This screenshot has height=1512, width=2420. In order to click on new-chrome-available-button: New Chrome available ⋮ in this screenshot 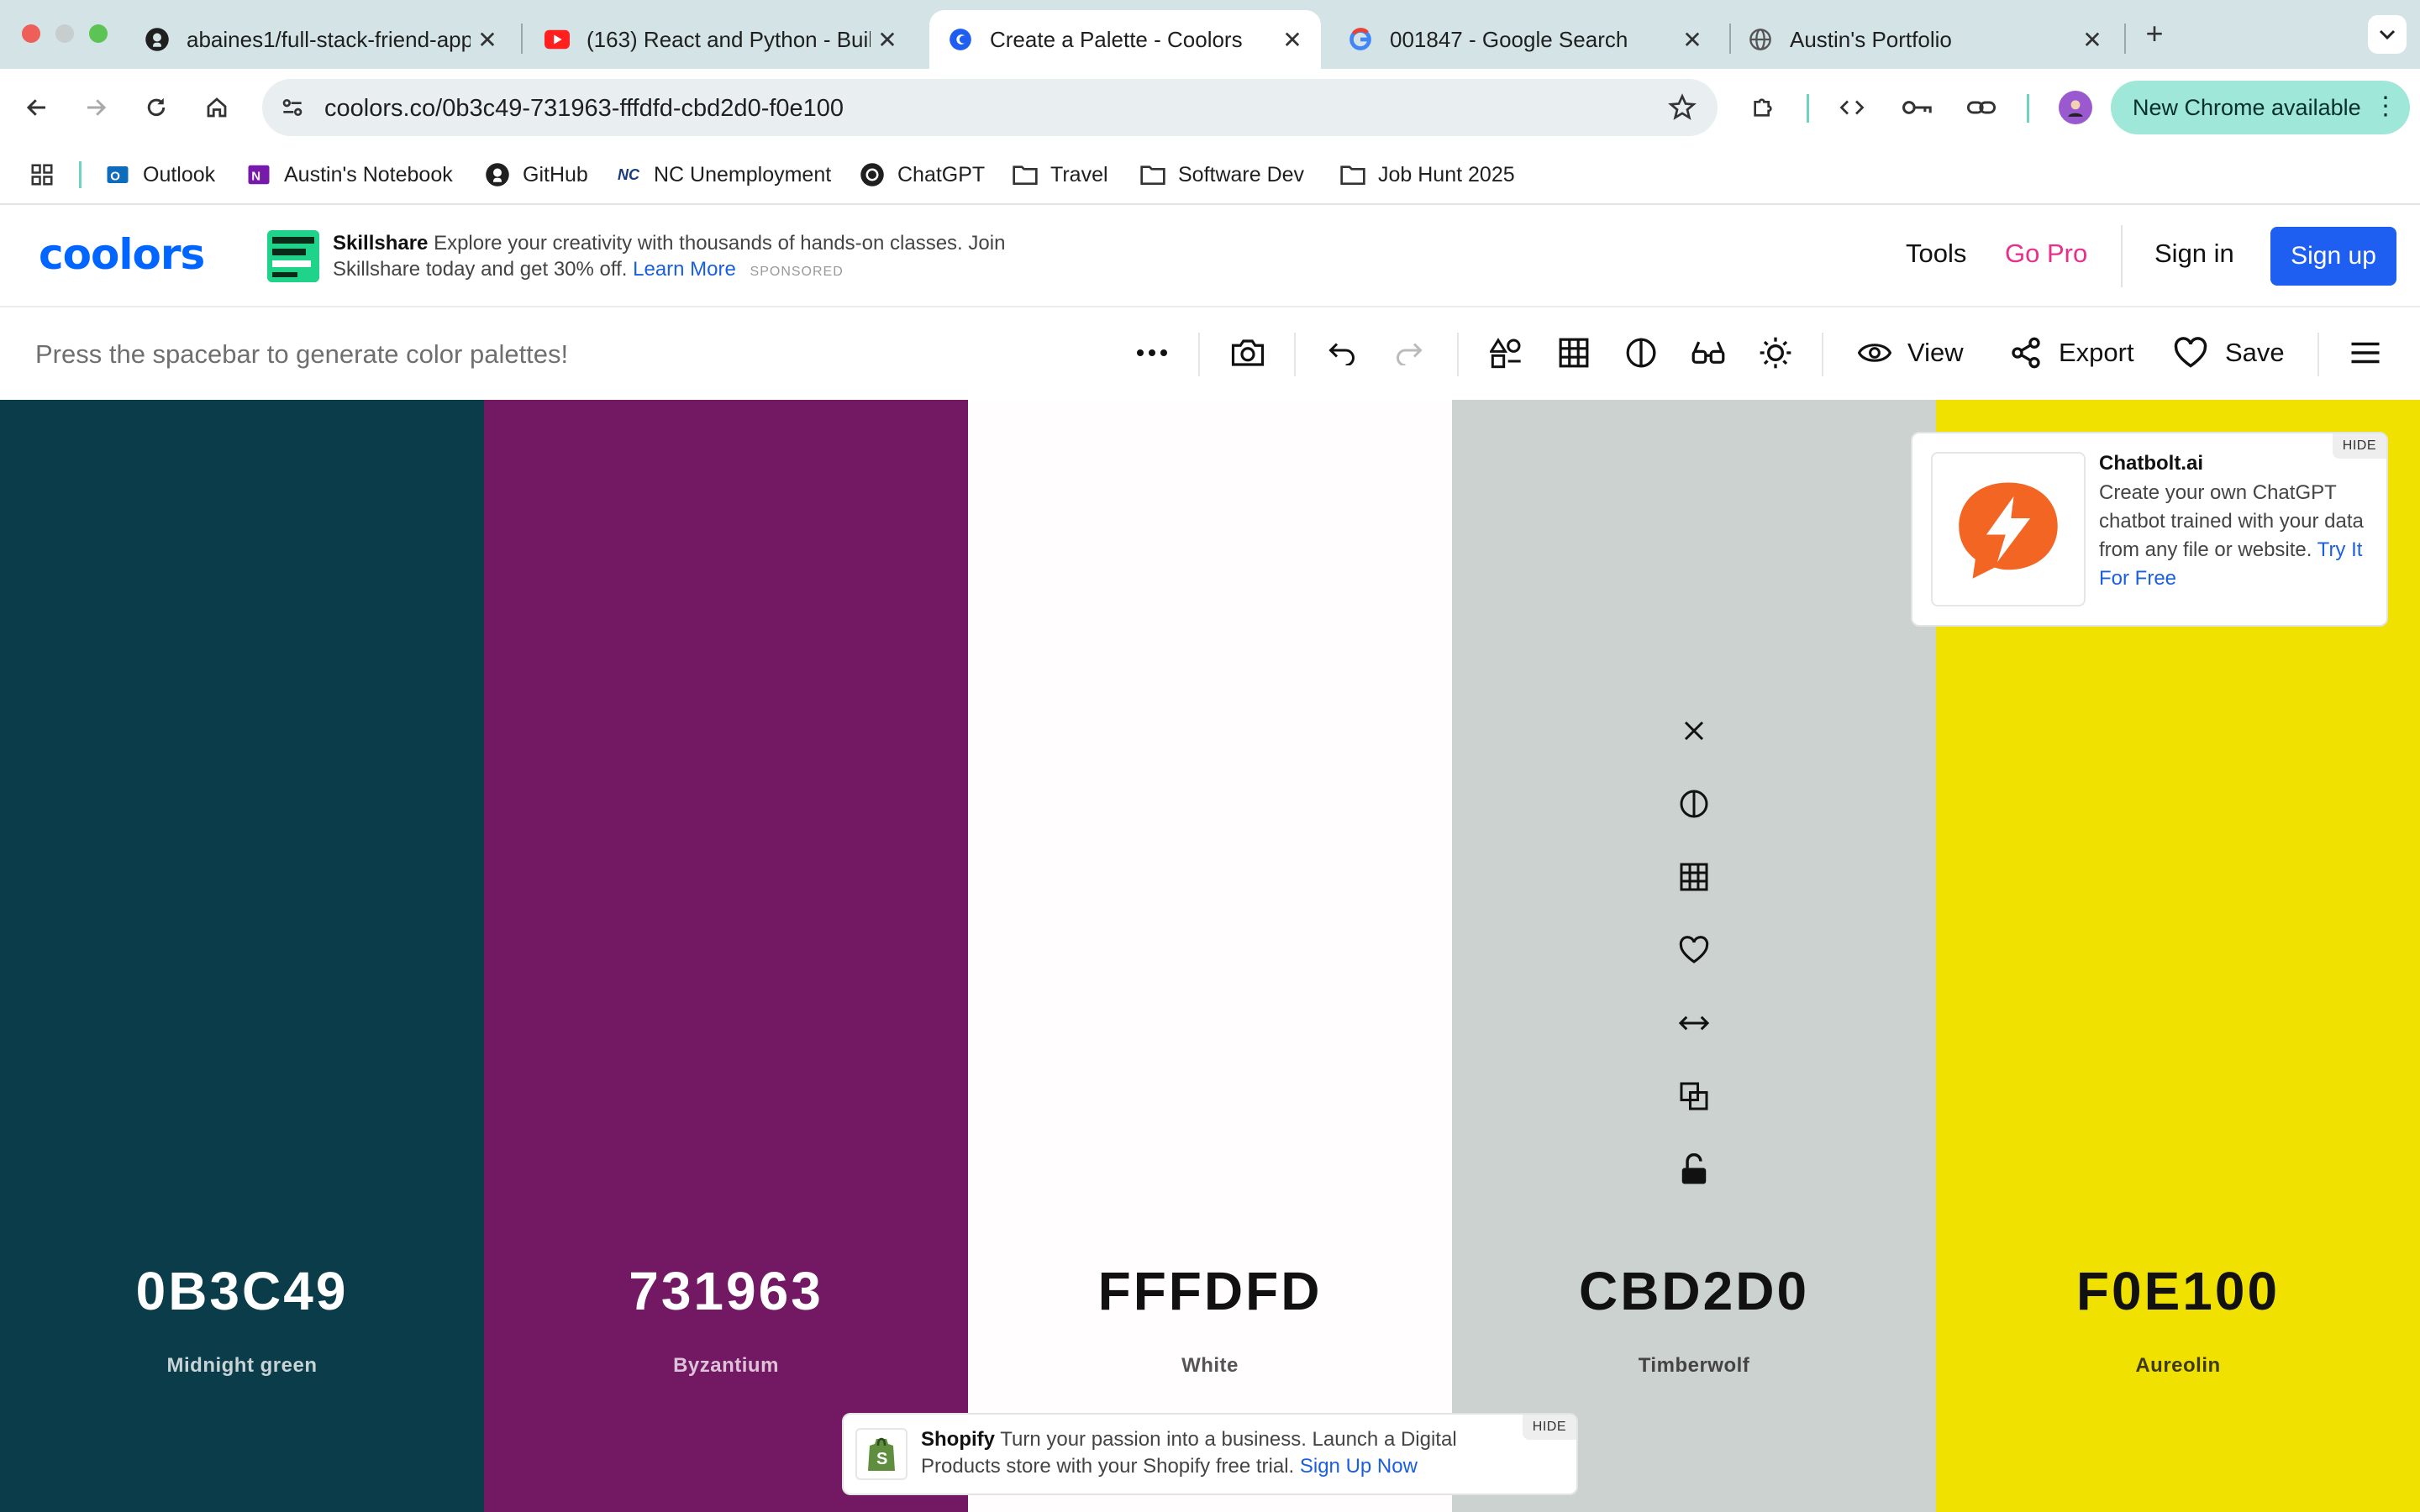, I will do `click(2261, 107)`.